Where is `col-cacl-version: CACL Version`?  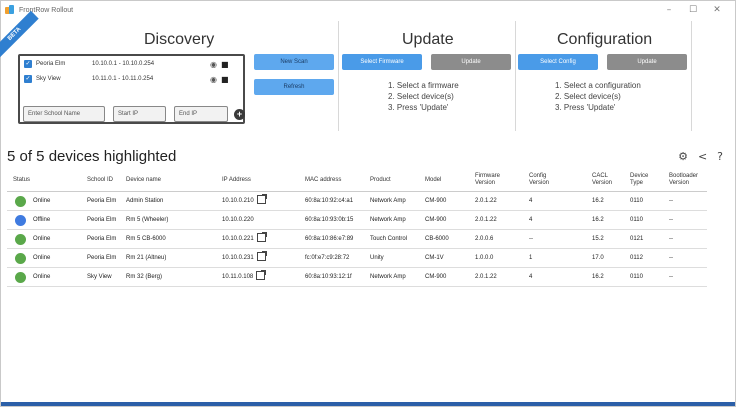 col-cacl-version: CACL Version is located at coordinates (607, 180).